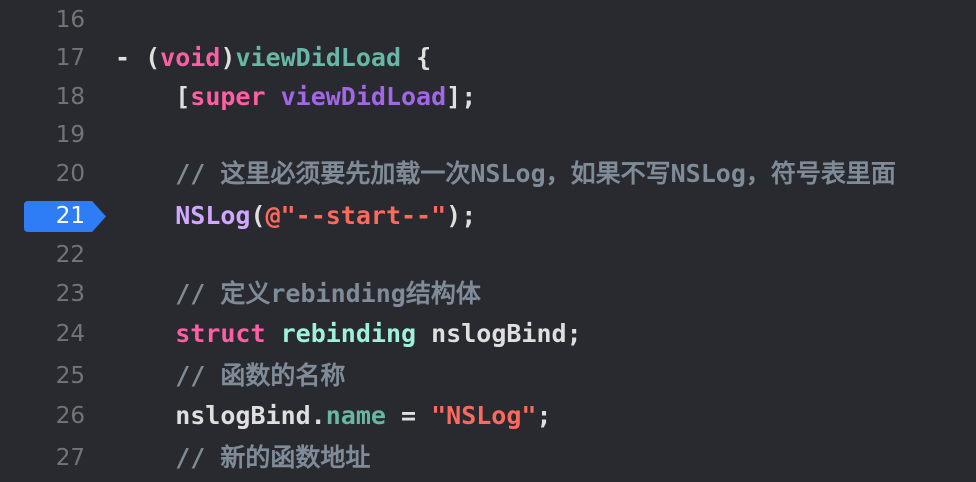 This screenshot has width=976, height=482. I want to click on token-str: @"--start--", so click(356, 215).